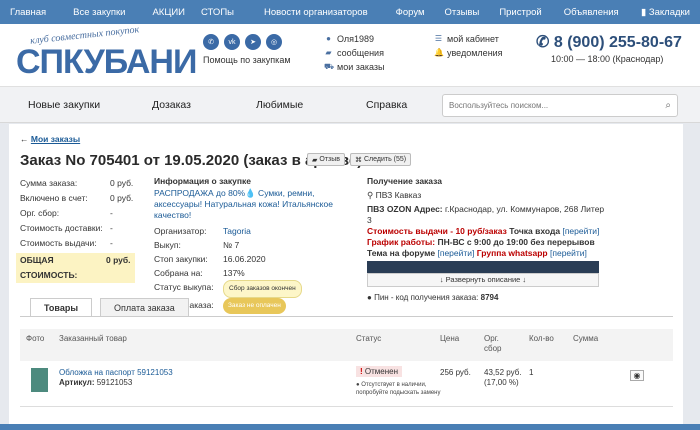  Describe the element at coordinates (49, 267) in the screenshot. I see `total-label: ОБЩАЯ СТОИМОСТЬ:` at that location.